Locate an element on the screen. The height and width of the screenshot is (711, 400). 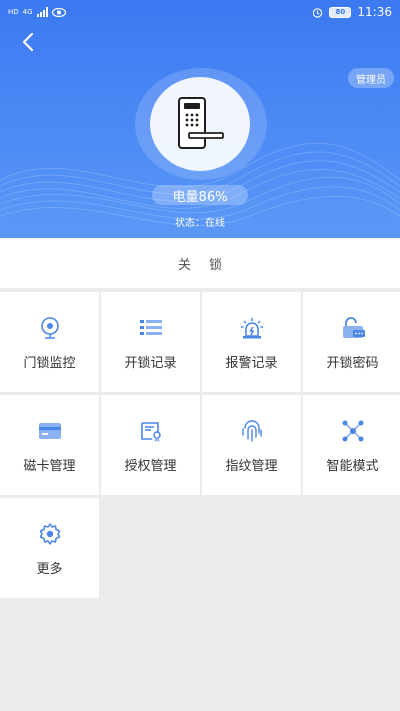
menu-label: 授权管理 is located at coordinates (150, 466).